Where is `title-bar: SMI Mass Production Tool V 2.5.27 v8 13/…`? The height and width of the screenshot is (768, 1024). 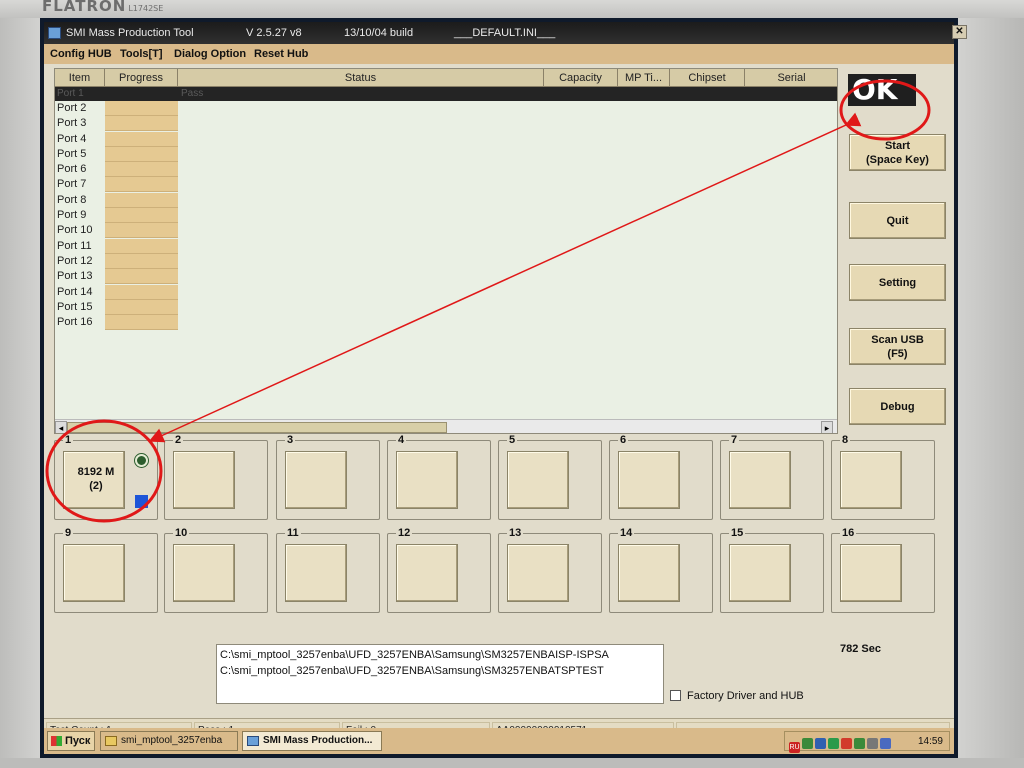
title-bar: SMI Mass Production Tool V 2.5.27 v8 13/… is located at coordinates (505, 33).